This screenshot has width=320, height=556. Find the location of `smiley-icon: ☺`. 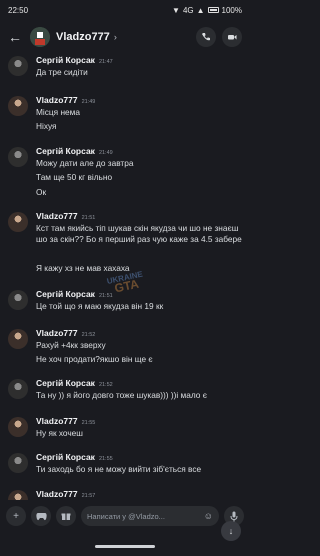

smiley-icon: ☺ is located at coordinates (208, 516).